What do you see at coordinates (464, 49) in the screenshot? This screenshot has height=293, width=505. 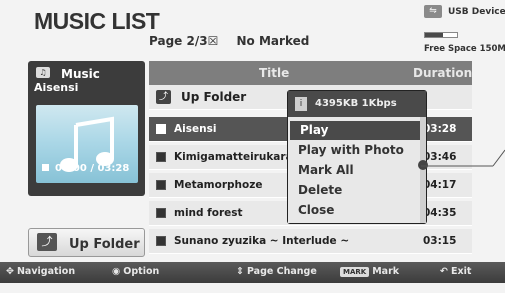 I see `usb-free-space: Free Space 150MB` at bounding box center [464, 49].